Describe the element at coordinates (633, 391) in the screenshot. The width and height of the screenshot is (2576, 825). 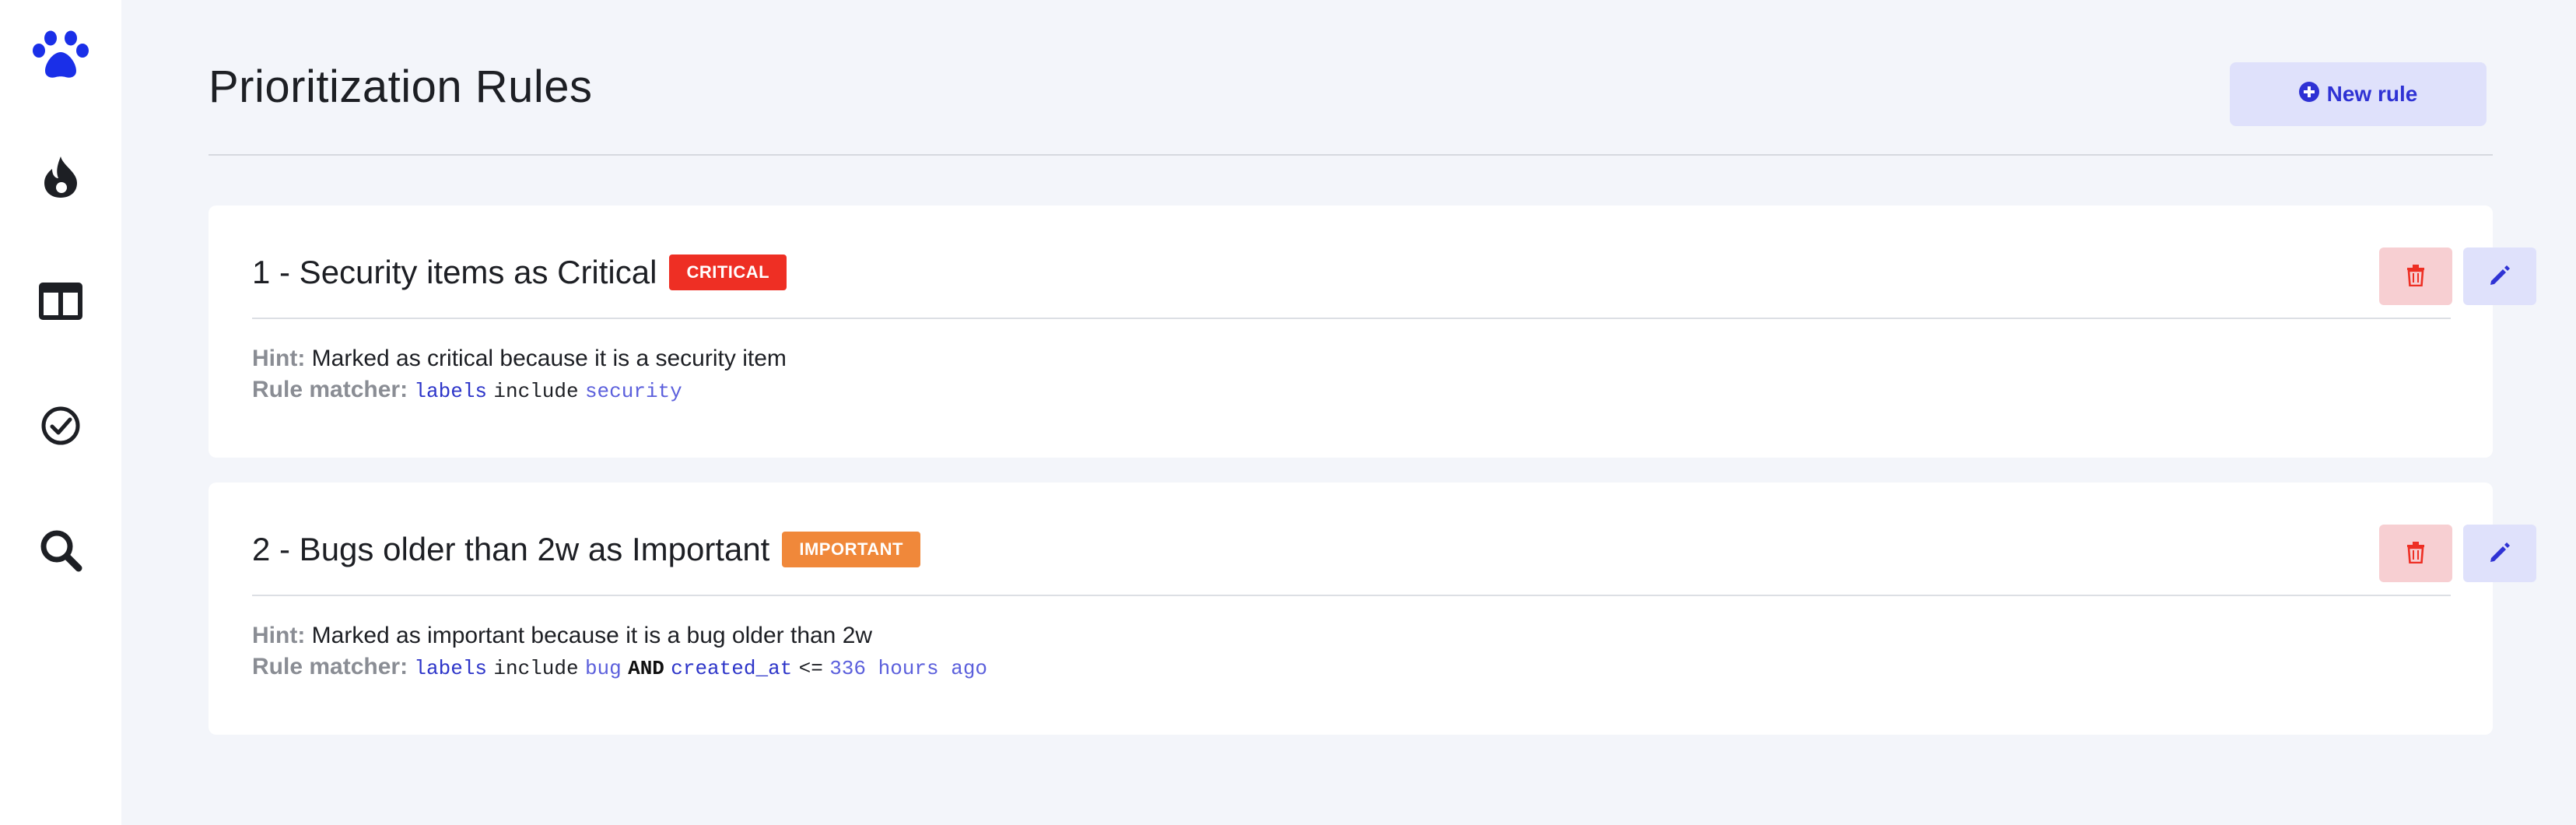
I see `matcher-value: security` at that location.